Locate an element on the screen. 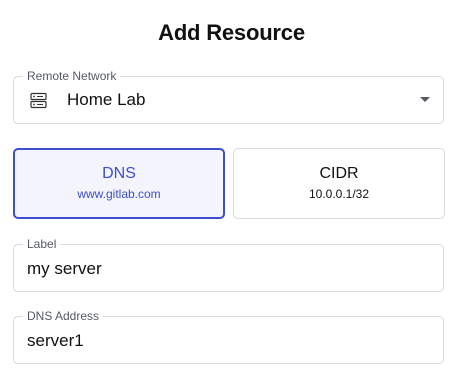 The width and height of the screenshot is (463, 380). resource-type-title: DNS is located at coordinates (119, 173).